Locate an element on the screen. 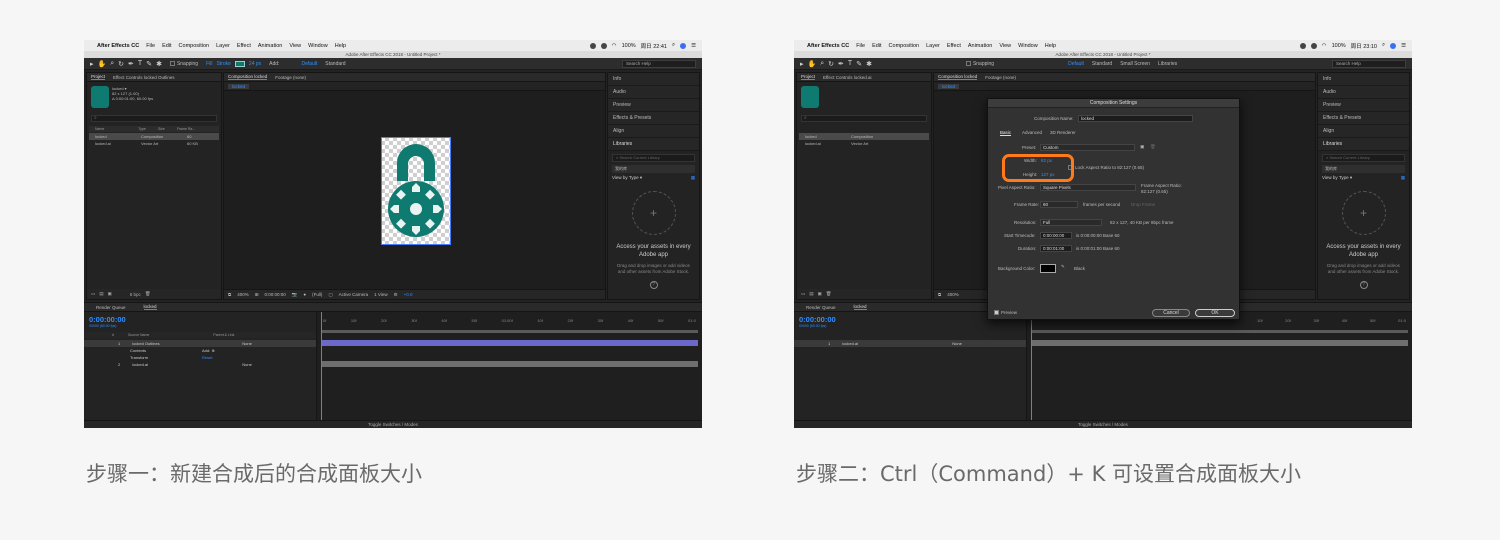 The width and height of the screenshot is (1500, 540). tab-project: Project is located at coordinates (98, 77).